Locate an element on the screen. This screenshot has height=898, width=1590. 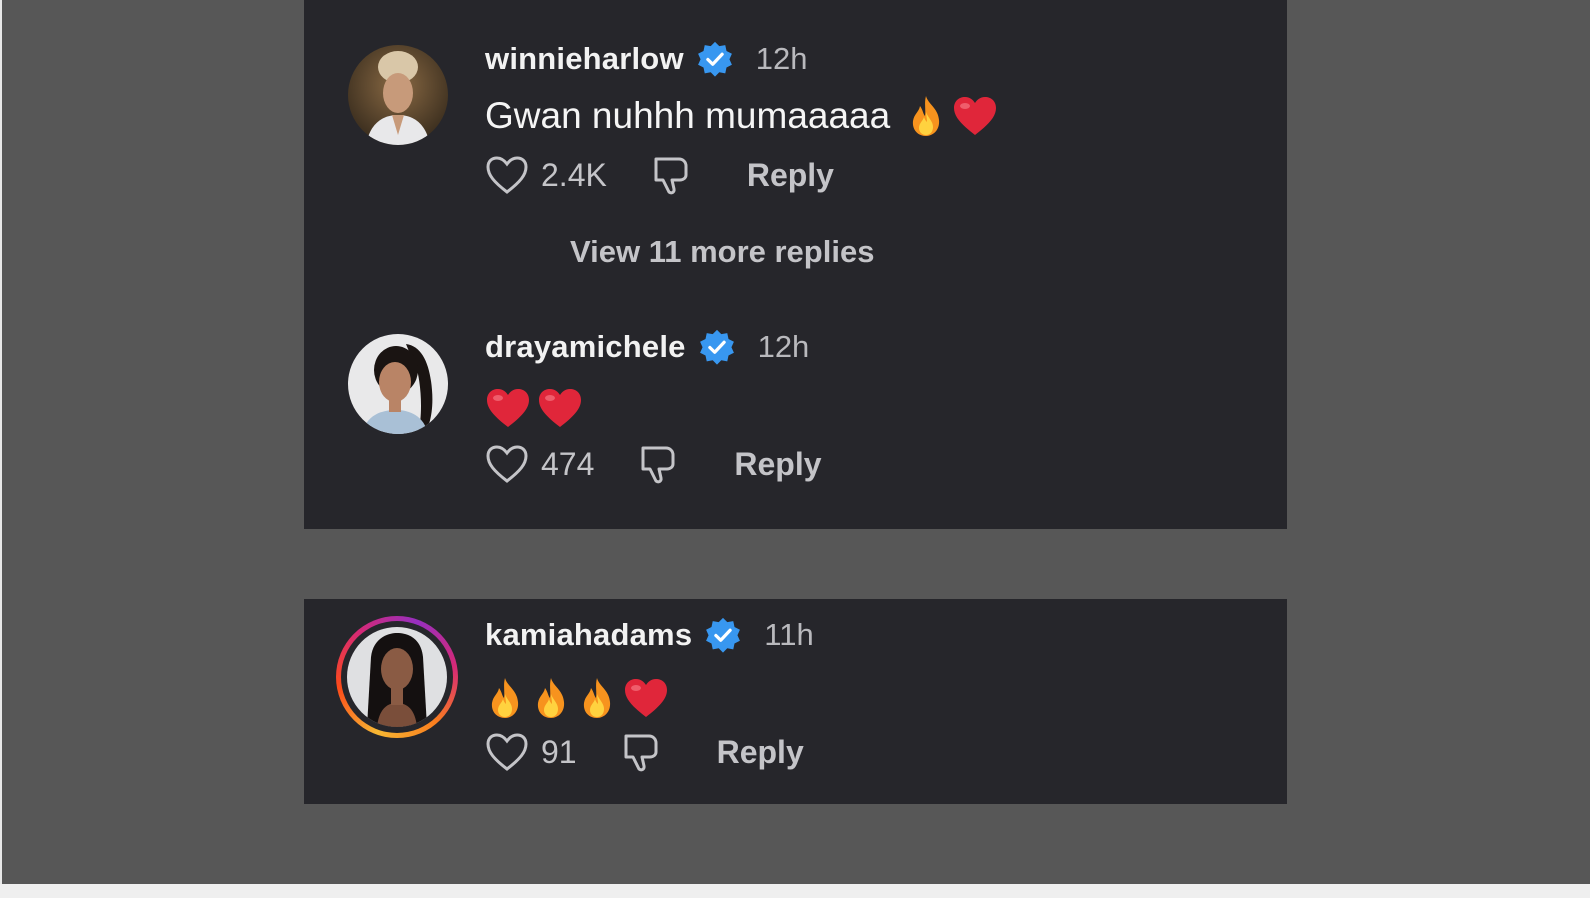
comment-body: Gwan nuhhh mumaaaaa is located at coordinates (688, 115).